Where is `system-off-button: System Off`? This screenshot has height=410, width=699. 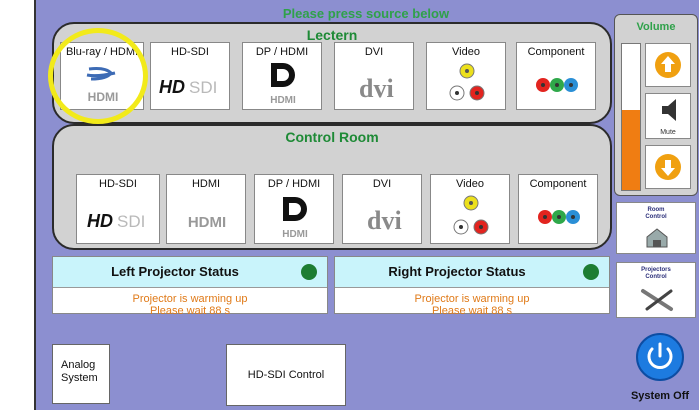 system-off-button: System Off is located at coordinates (660, 369).